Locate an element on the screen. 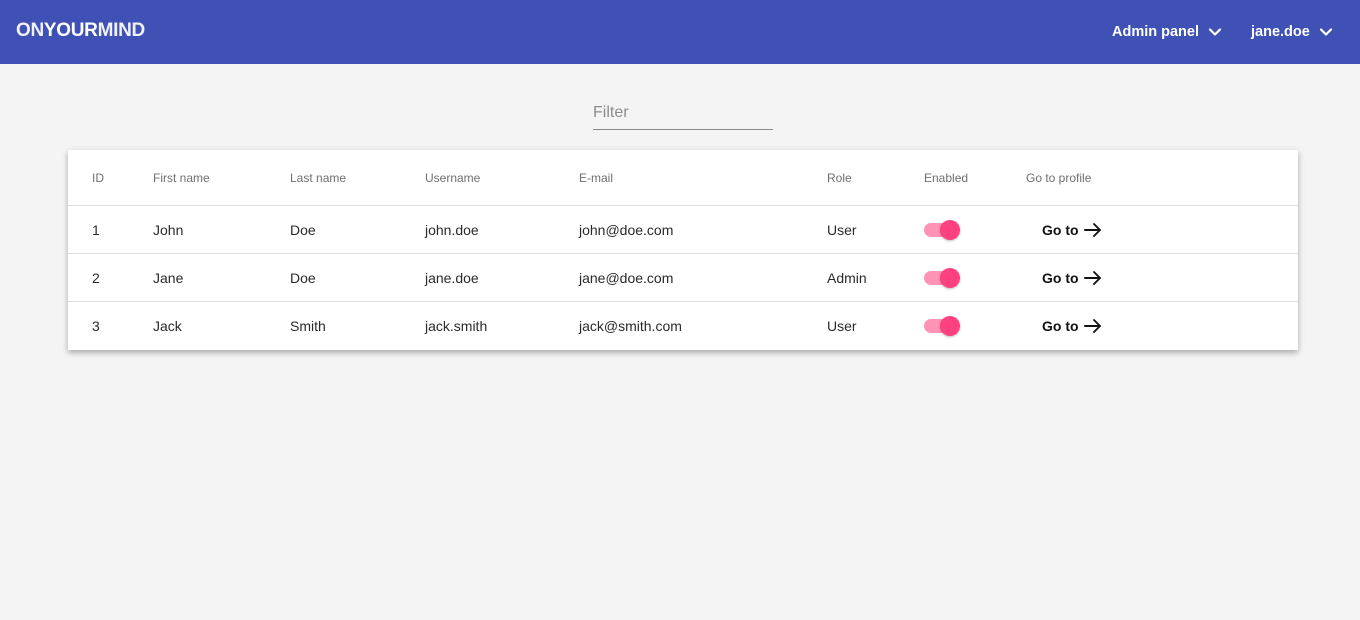 The width and height of the screenshot is (1360, 620). cell-username: jack.smith is located at coordinates (456, 326).